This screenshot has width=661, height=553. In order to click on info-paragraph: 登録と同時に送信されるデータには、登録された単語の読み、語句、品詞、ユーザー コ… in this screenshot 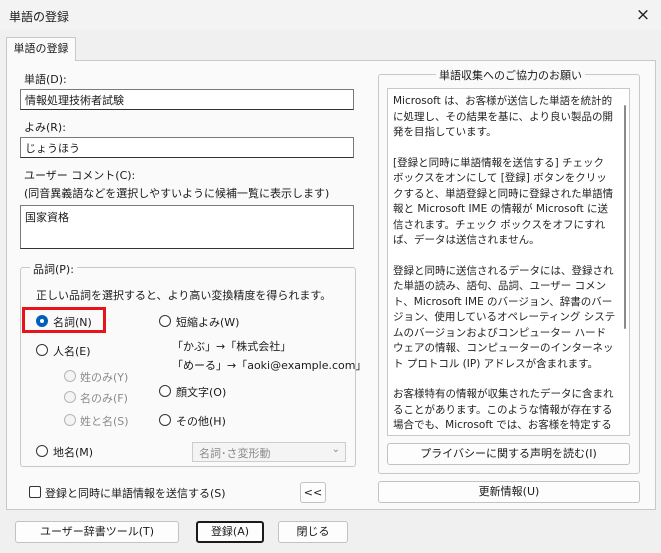, I will do `click(504, 317)`.